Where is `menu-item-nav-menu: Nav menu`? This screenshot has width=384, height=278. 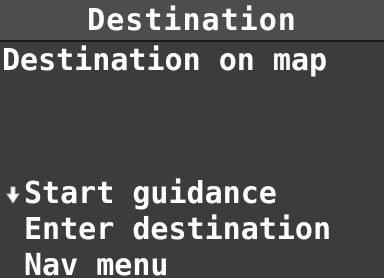
menu-item-nav-menu: Nav menu is located at coordinates (192, 263).